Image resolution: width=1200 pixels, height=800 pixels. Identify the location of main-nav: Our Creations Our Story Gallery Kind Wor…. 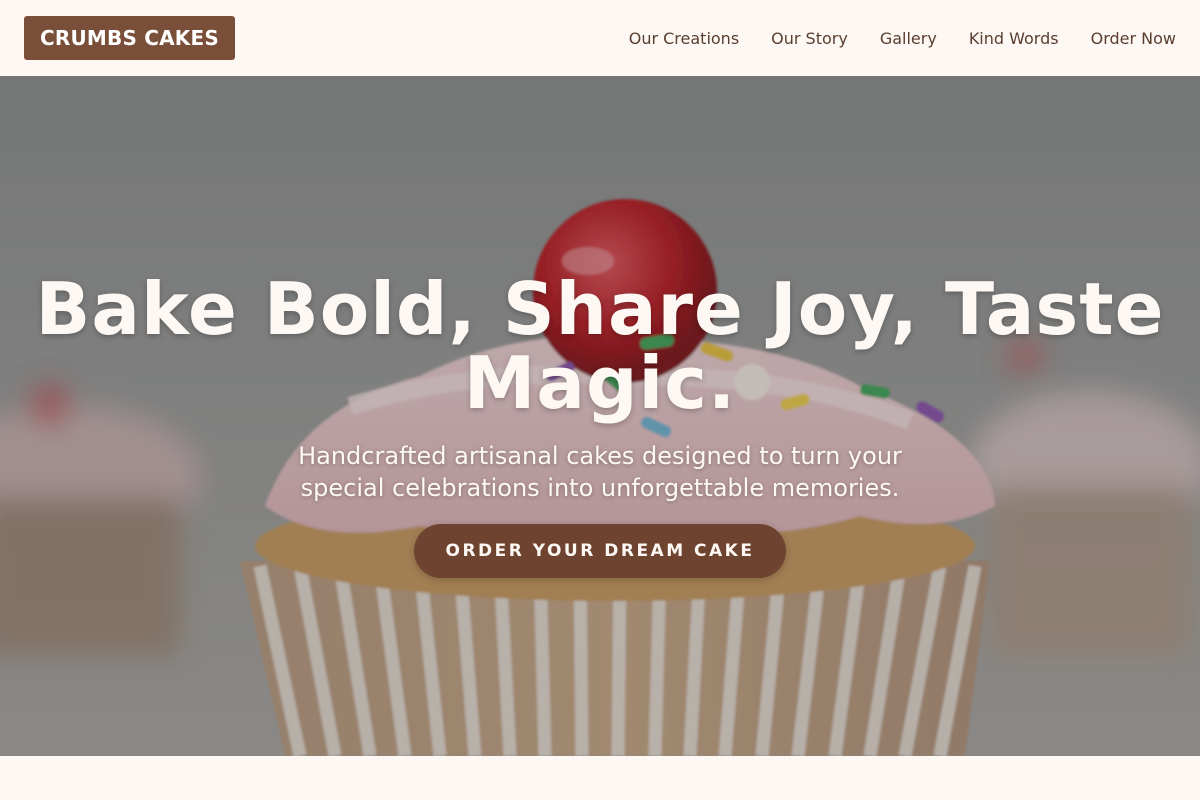
(902, 38).